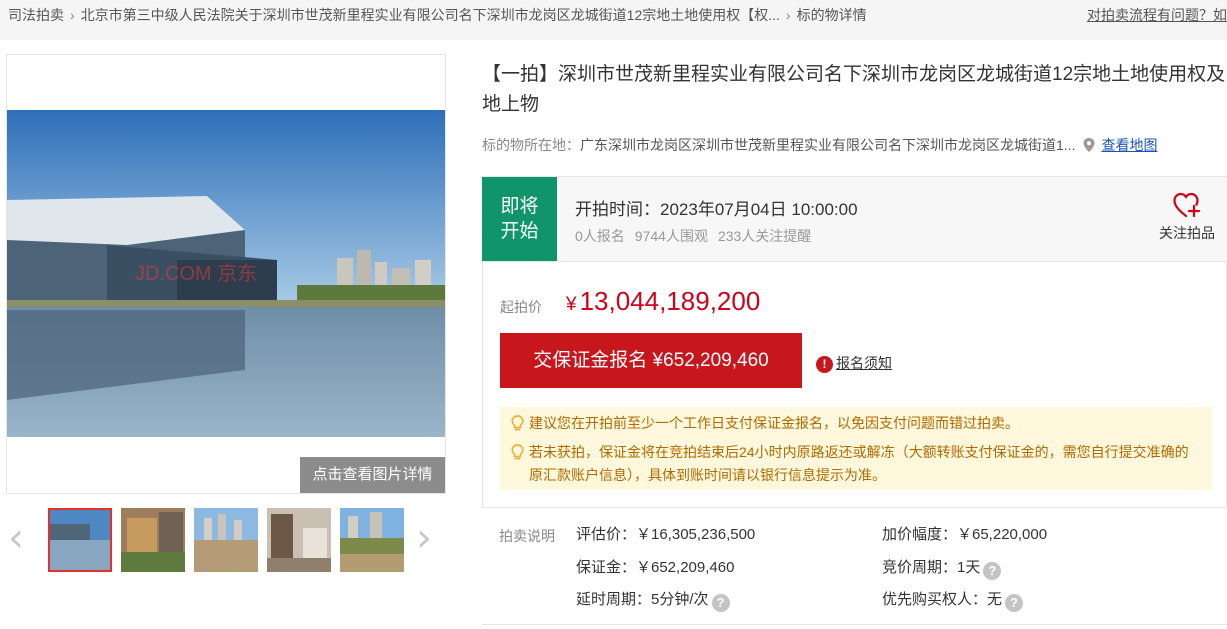 The image size is (1227, 629). I want to click on thumbnail-strip: ‹ ›, so click(226, 540).